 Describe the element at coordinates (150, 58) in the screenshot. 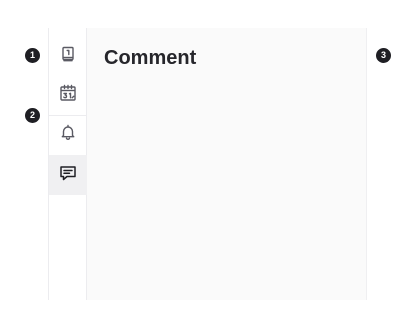

I see `panel-title: Comment` at that location.